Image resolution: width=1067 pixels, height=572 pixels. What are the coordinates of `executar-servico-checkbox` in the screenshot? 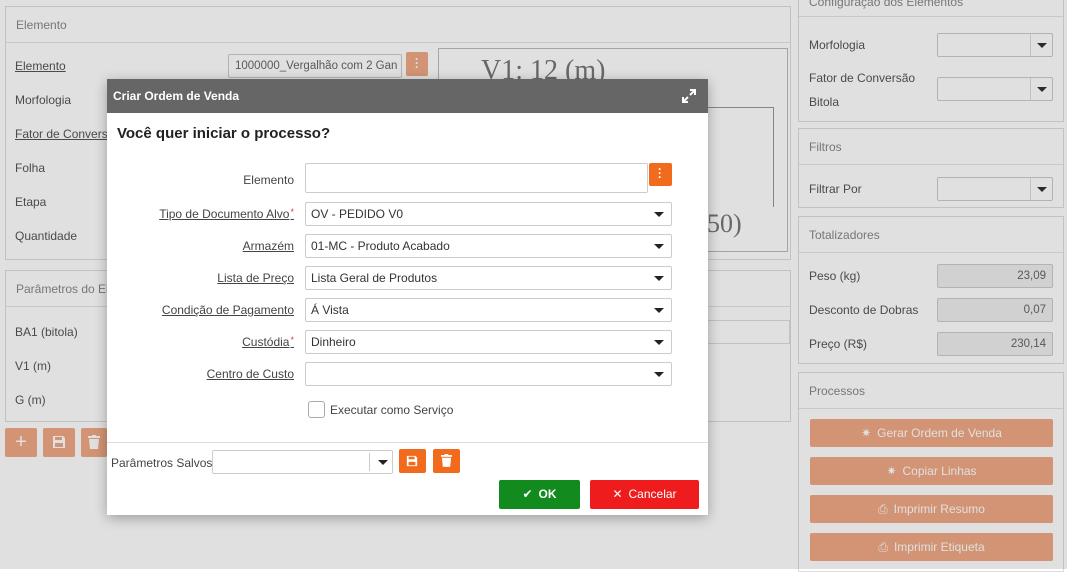 It's located at (316, 409).